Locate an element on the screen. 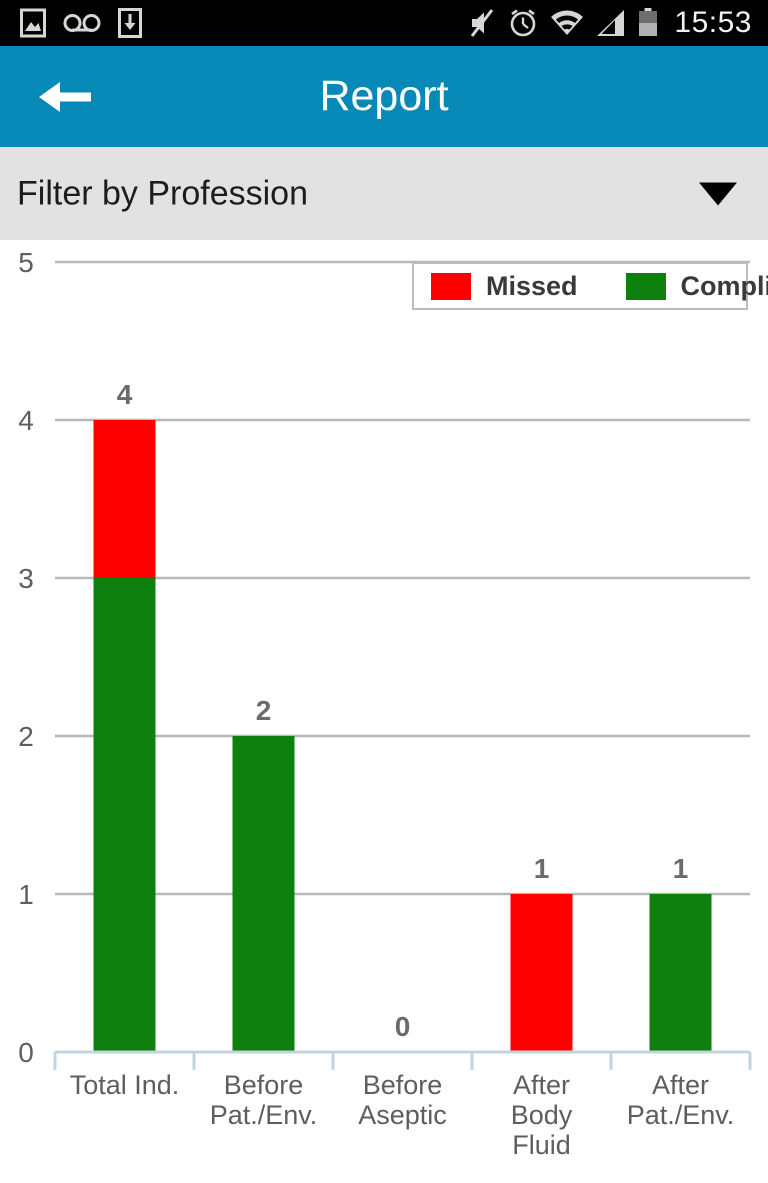 The width and height of the screenshot is (768, 1183). triangle-down-icon is located at coordinates (718, 193).